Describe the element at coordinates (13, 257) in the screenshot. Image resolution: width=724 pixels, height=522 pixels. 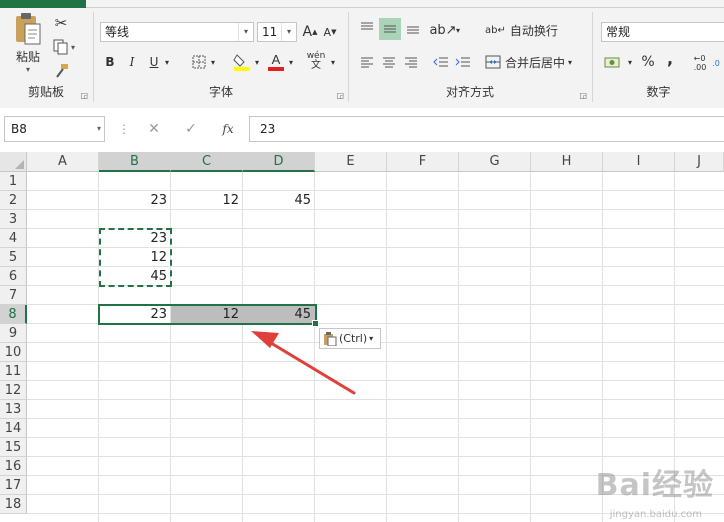
I see `row-header-5: 5` at that location.